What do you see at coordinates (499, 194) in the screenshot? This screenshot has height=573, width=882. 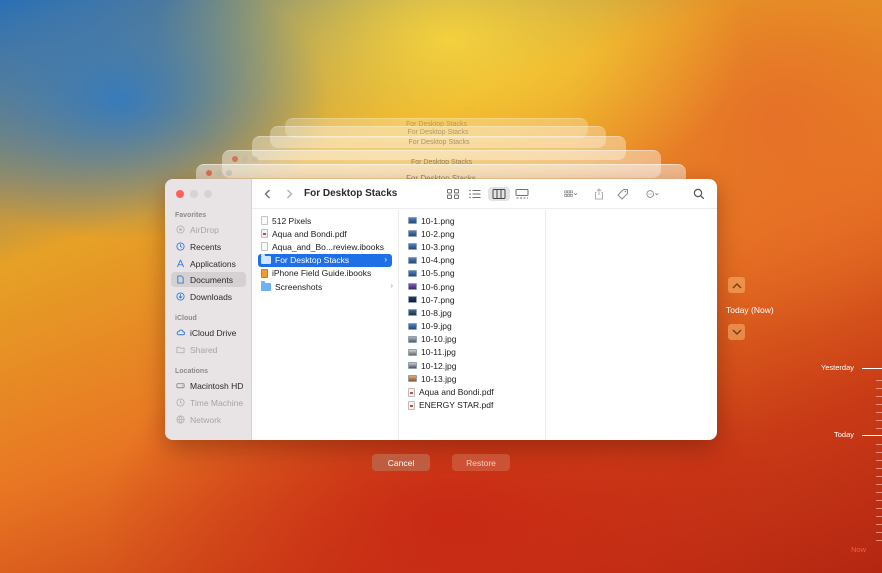 I see `column-view-button` at bounding box center [499, 194].